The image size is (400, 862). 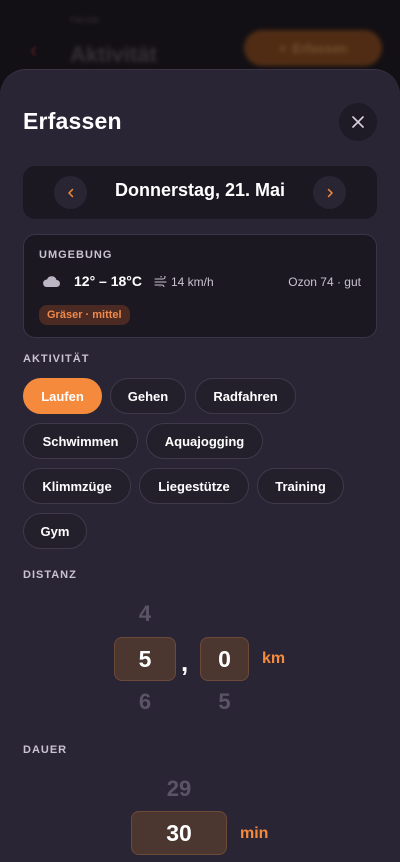 I want to click on duration-label: DAUER, so click(x=45, y=750).